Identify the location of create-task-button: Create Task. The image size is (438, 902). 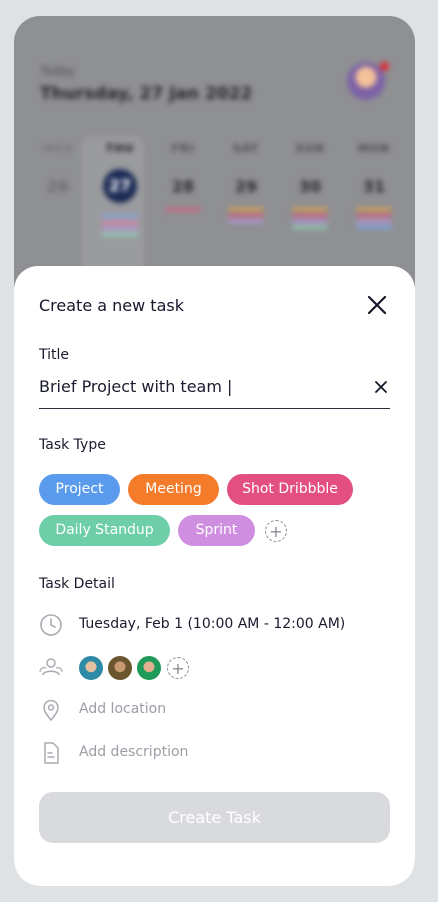
(214, 817).